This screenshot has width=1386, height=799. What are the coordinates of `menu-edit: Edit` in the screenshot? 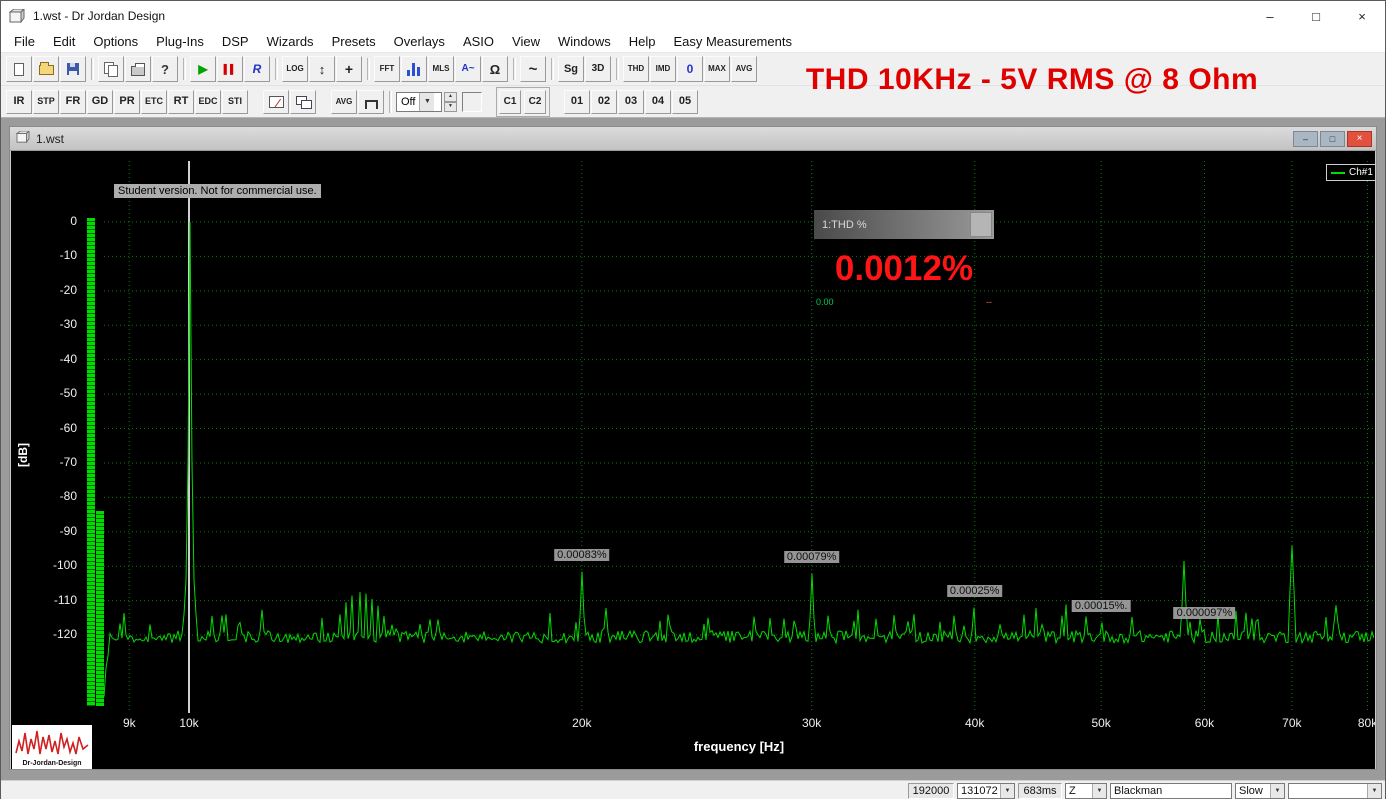 It's located at (64, 41).